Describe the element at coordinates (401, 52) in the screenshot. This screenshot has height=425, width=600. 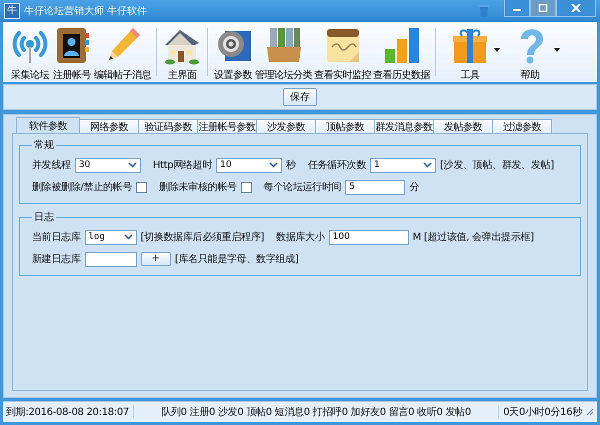
I see `toolbar-button: 查看历史数据` at that location.